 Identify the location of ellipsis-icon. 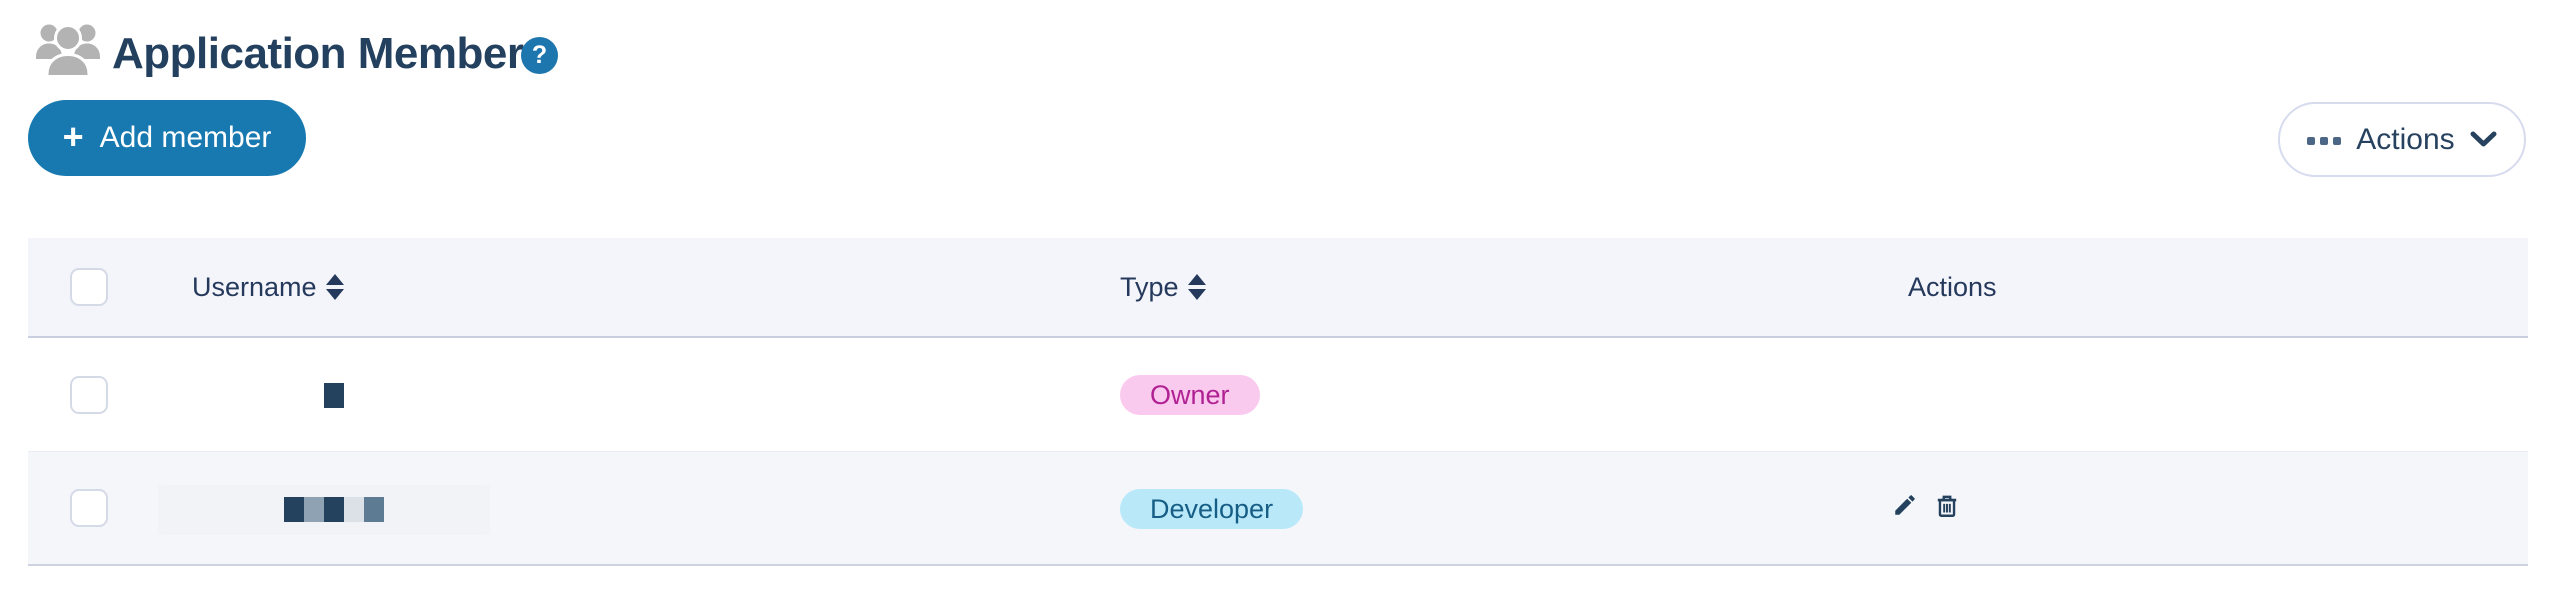
(2324, 140).